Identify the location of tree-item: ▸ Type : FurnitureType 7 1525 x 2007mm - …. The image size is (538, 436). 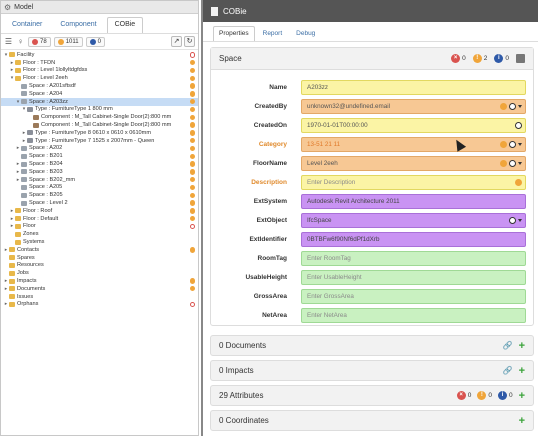
(99, 141).